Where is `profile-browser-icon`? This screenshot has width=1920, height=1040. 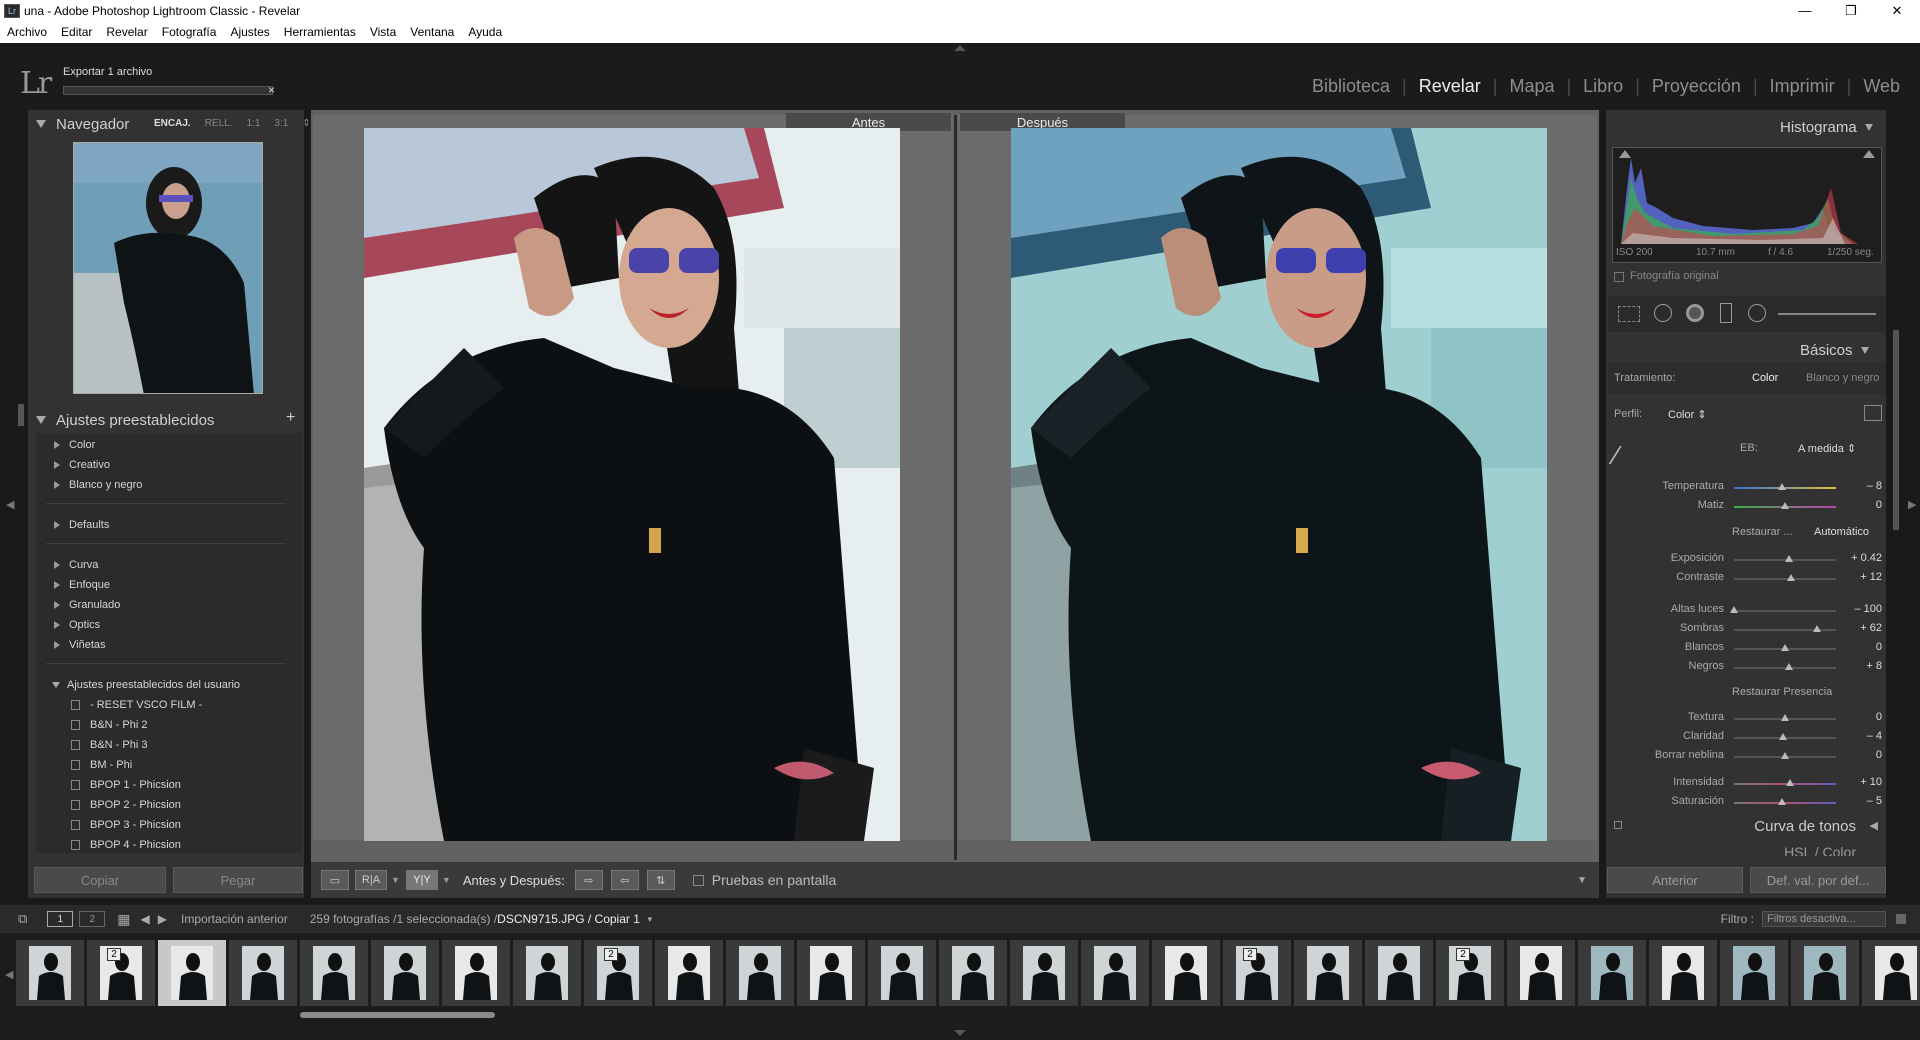
profile-browser-icon is located at coordinates (1873, 413).